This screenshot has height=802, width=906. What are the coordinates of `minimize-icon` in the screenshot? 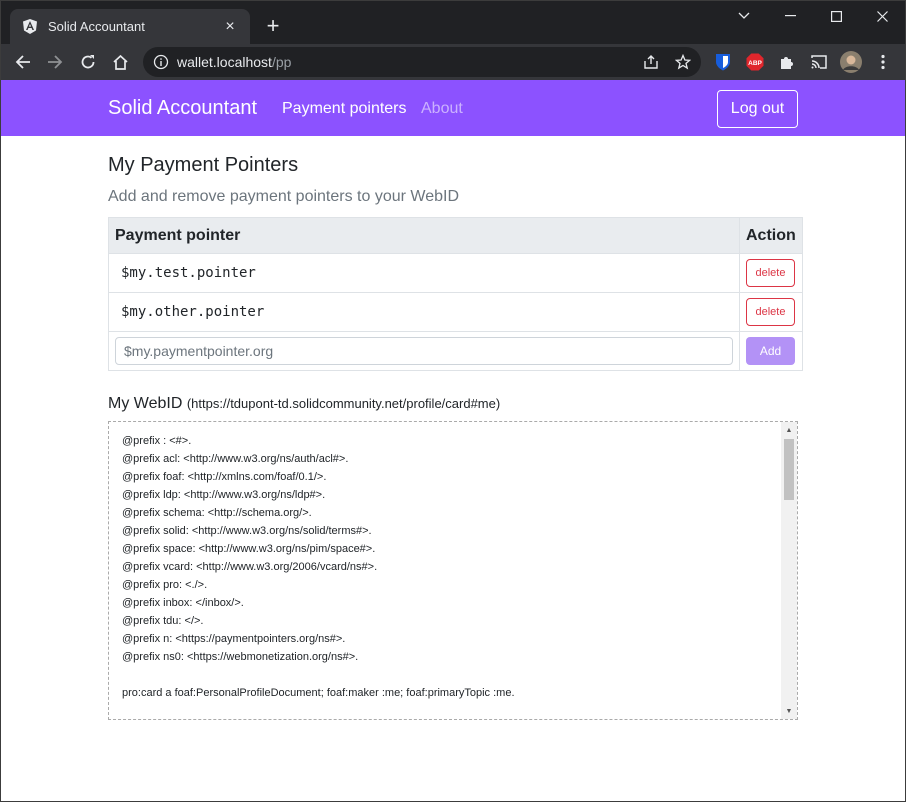 It's located at (790, 16).